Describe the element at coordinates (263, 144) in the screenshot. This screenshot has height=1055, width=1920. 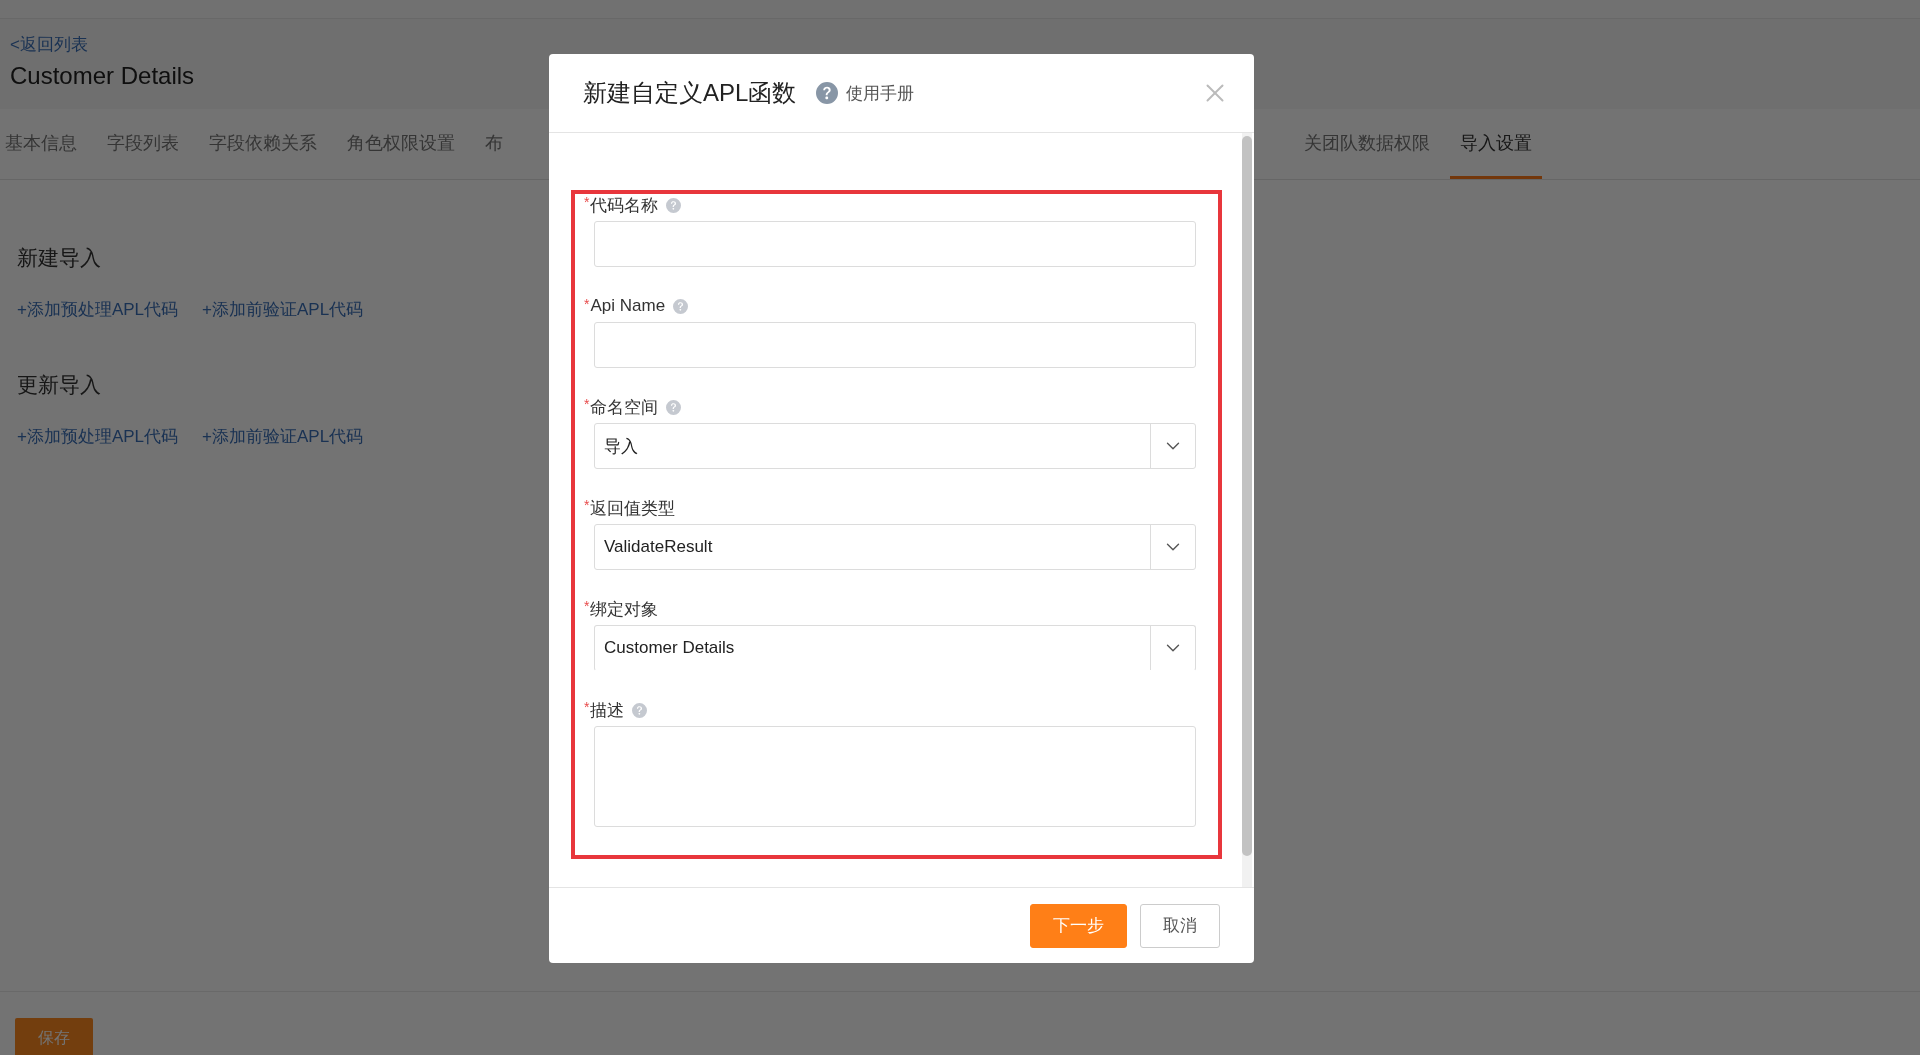
I see `tab: 字段依赖关系` at that location.